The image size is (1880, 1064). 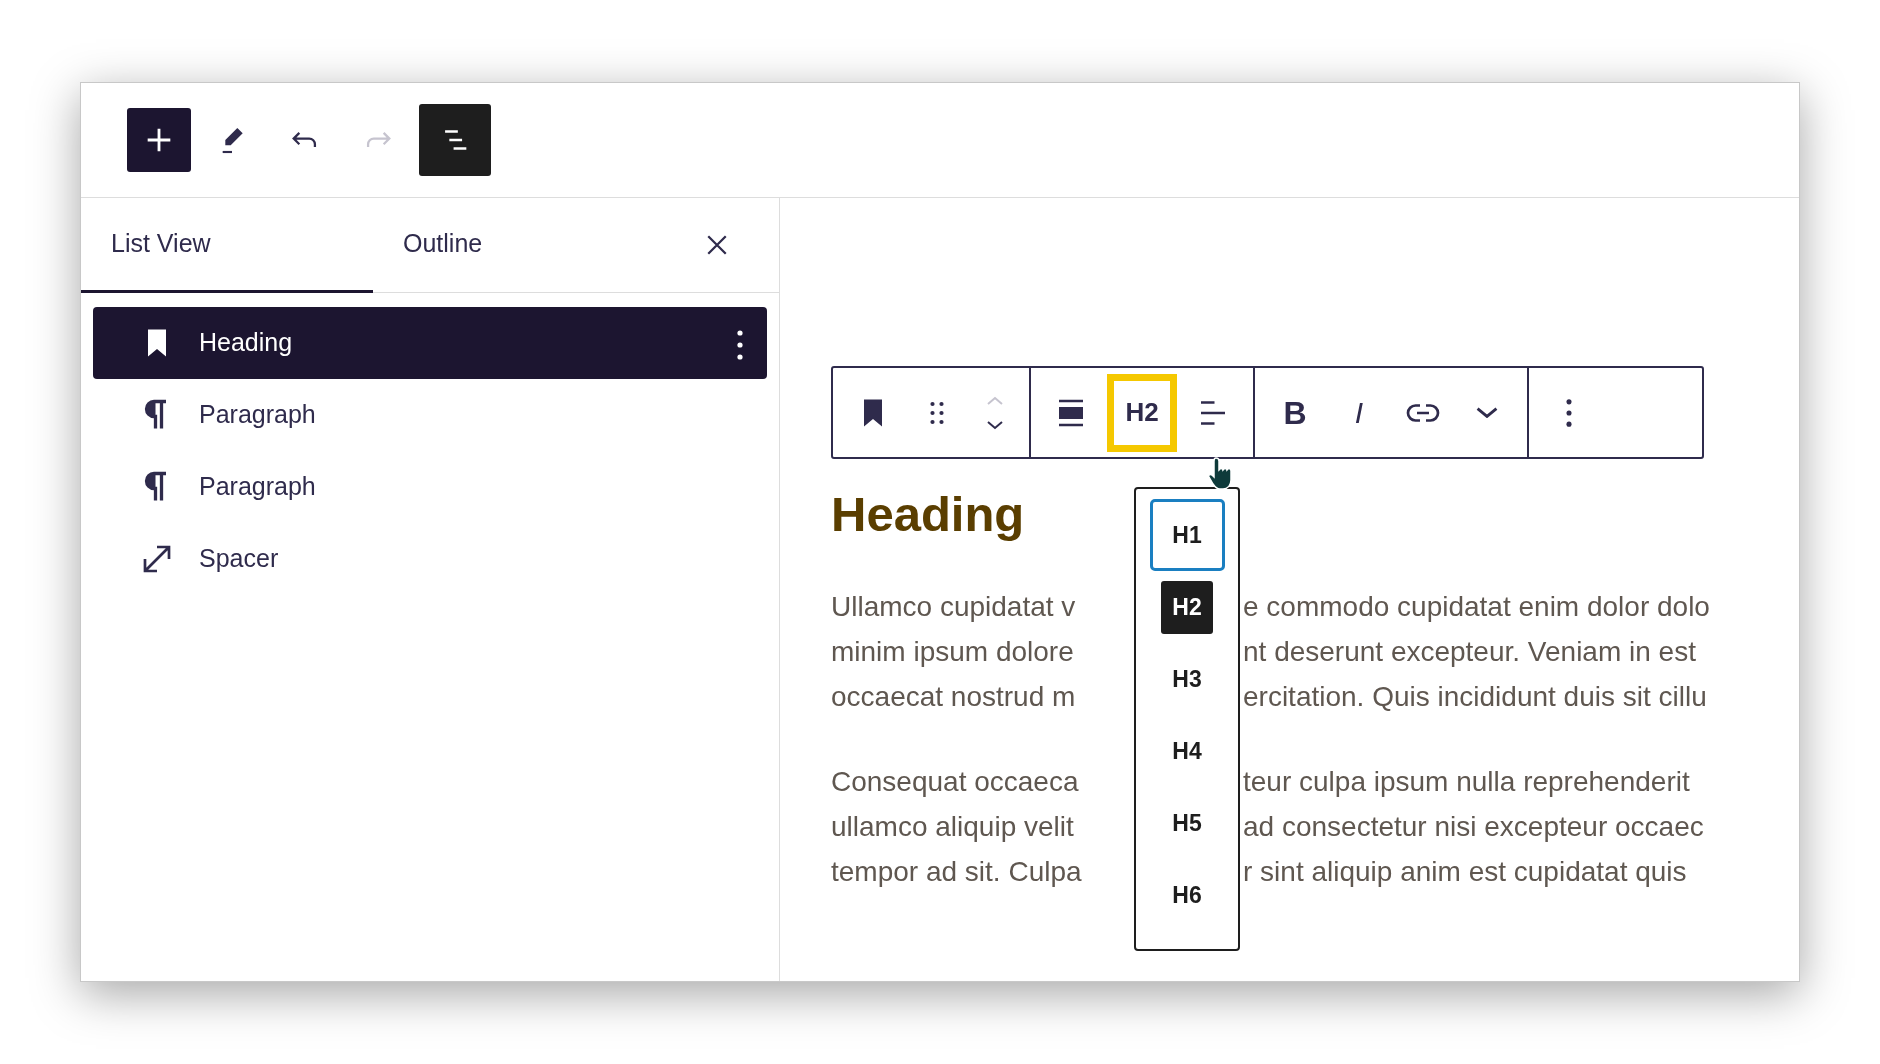 I want to click on paragraph-text: ullamco aliquip velit, so click(x=953, y=826).